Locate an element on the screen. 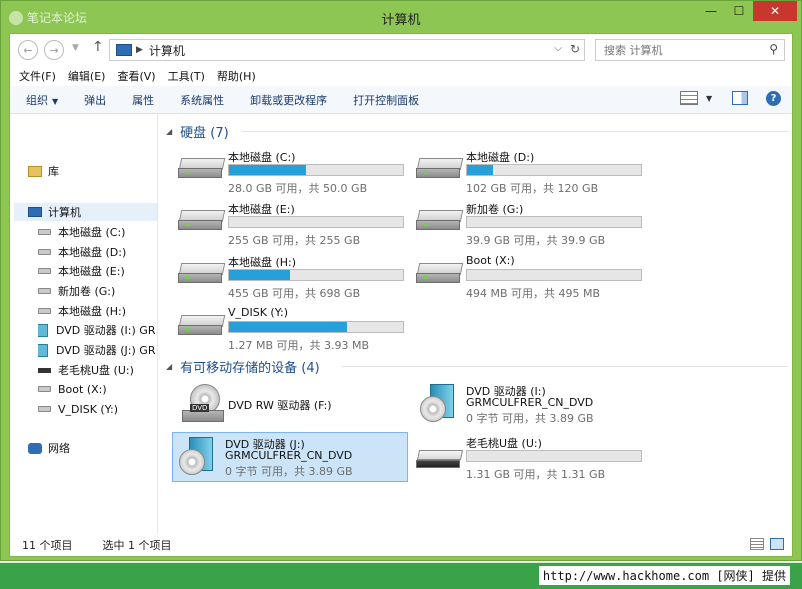  sidebar-item-library: 库 is located at coordinates (43, 171).